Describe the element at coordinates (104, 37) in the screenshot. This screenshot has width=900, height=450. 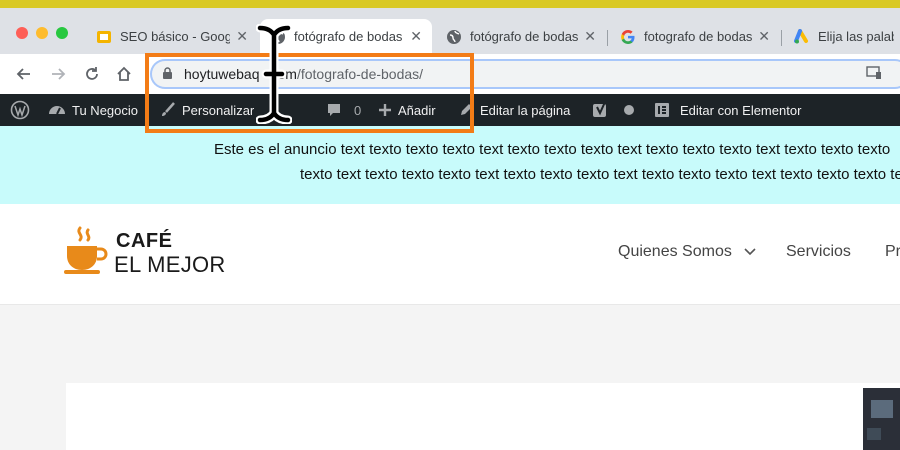
I see `google-slides-icon` at that location.